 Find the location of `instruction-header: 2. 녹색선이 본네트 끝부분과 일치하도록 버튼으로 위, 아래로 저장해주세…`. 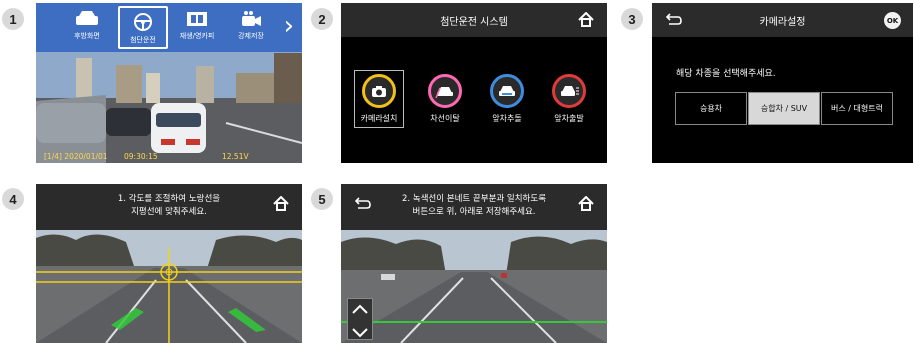

instruction-header: 2. 녹색선이 본네트 끝부분과 일치하도록 버튼으로 위, 아래로 저장해주세… is located at coordinates (474, 207).